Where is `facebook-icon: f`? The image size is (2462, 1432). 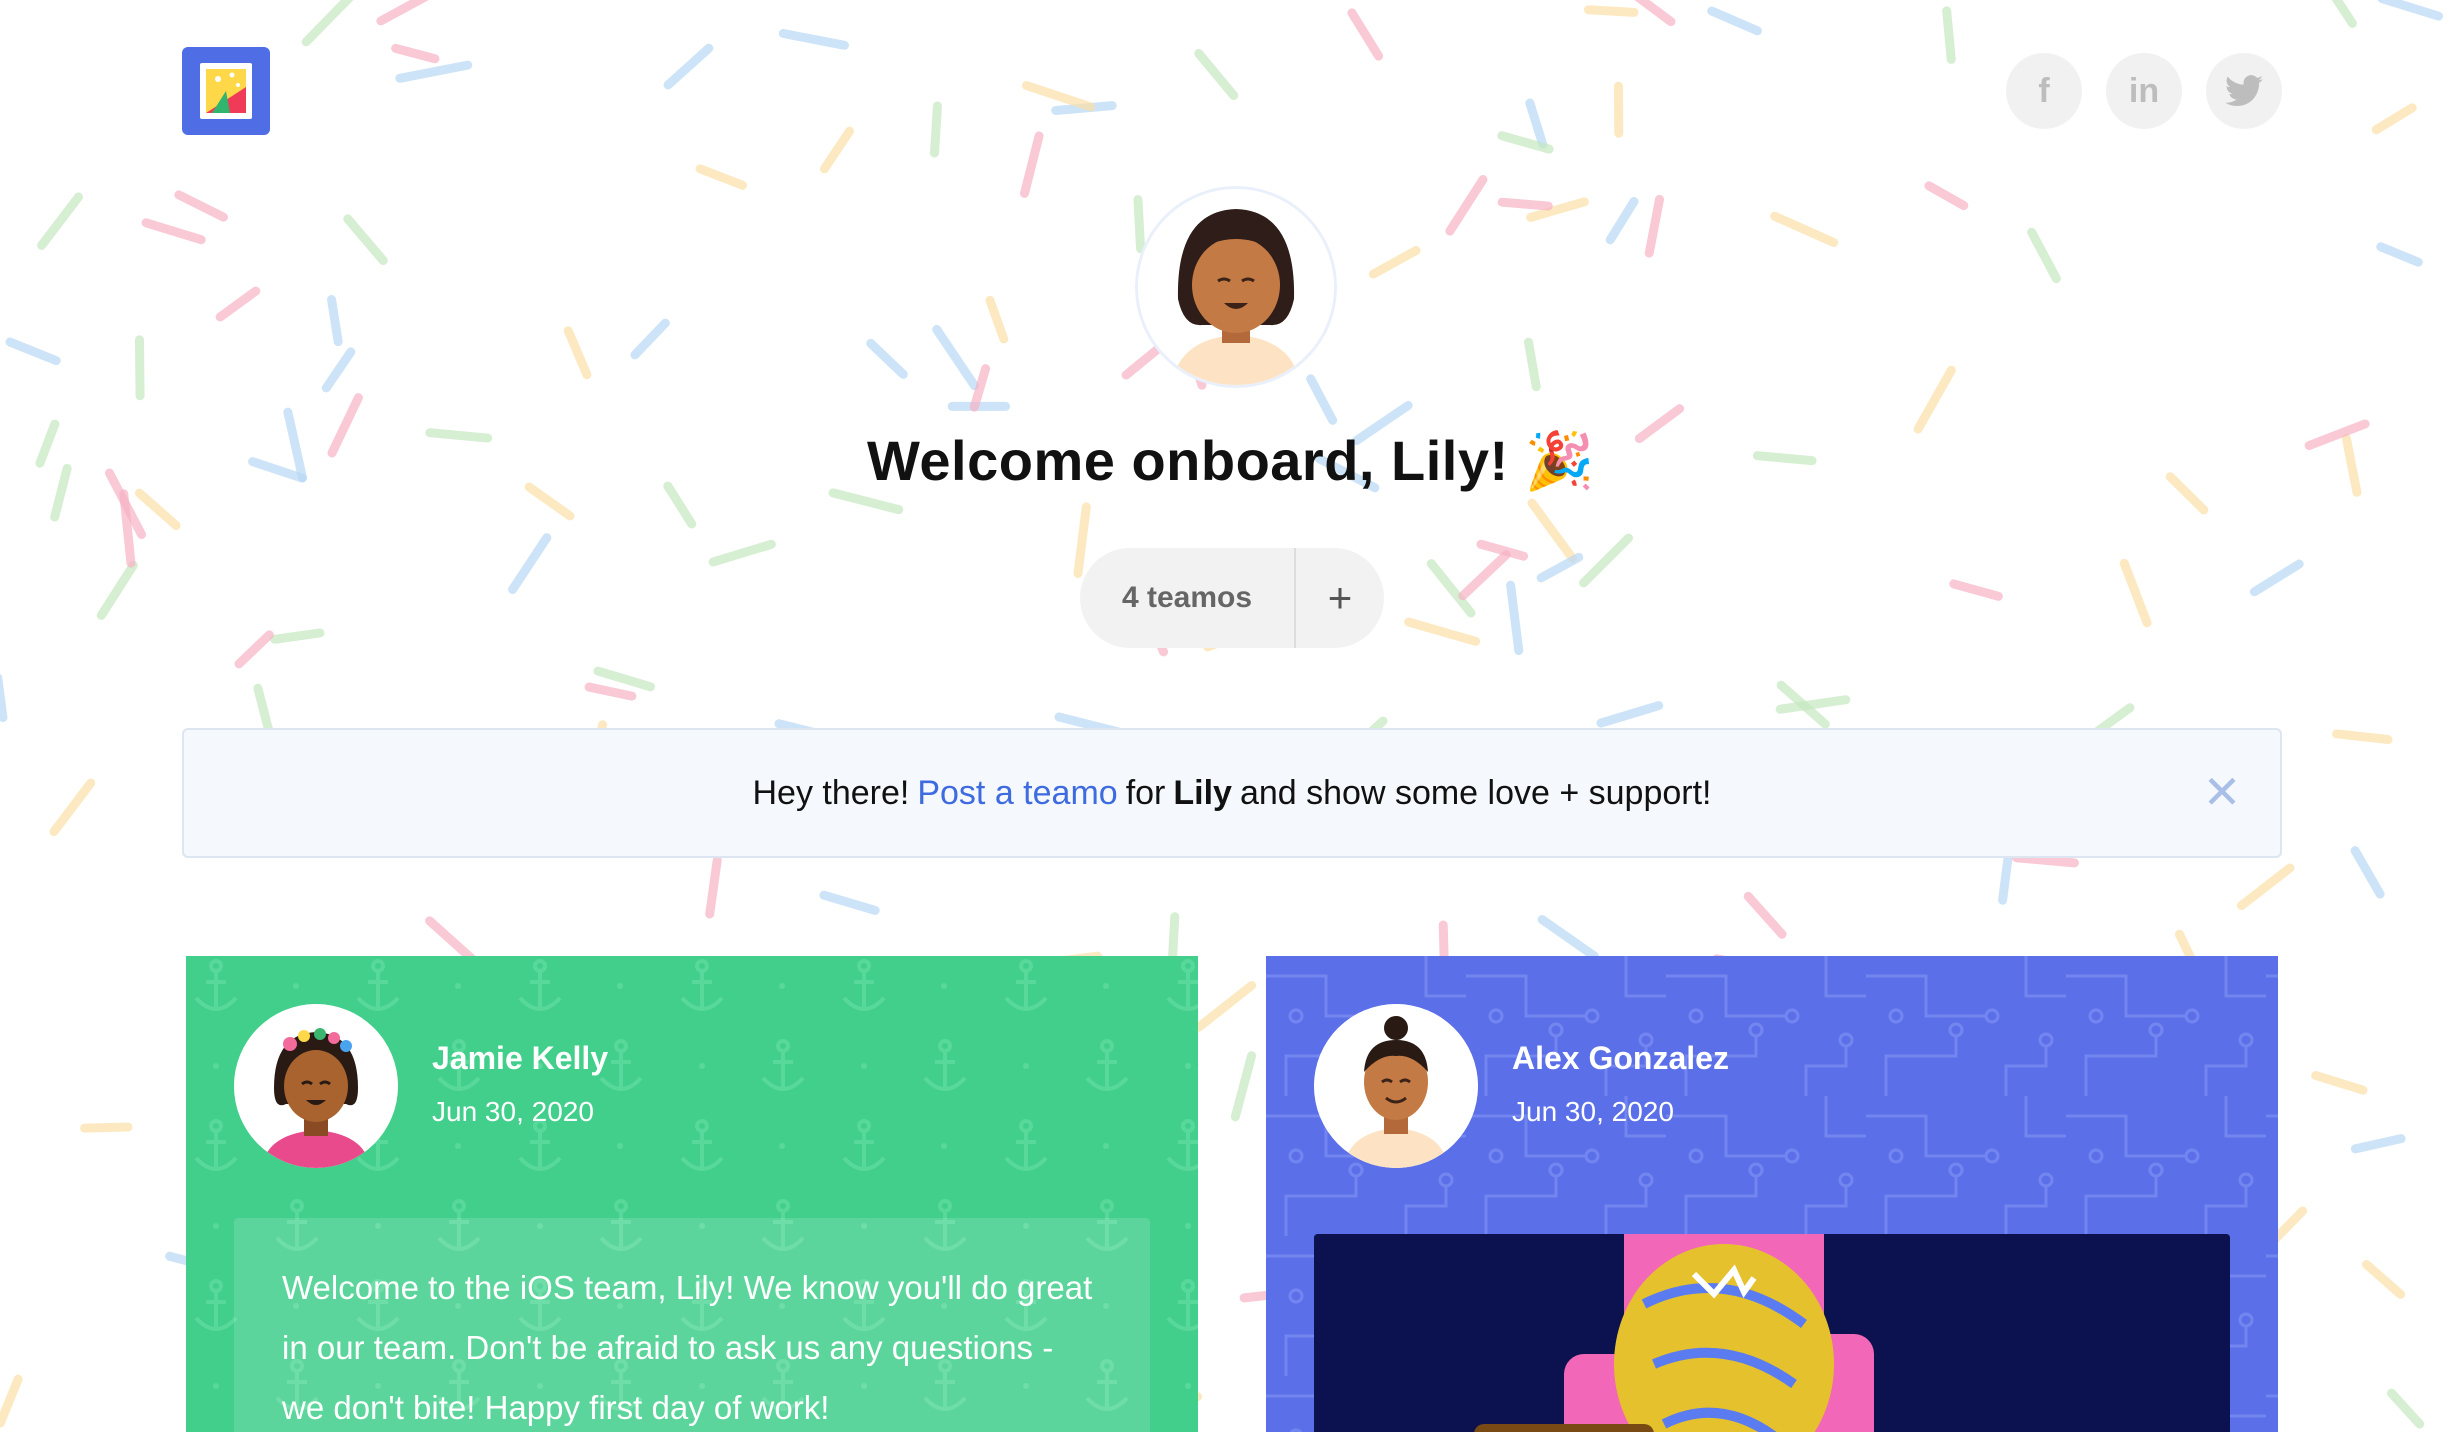 facebook-icon: f is located at coordinates (2044, 90).